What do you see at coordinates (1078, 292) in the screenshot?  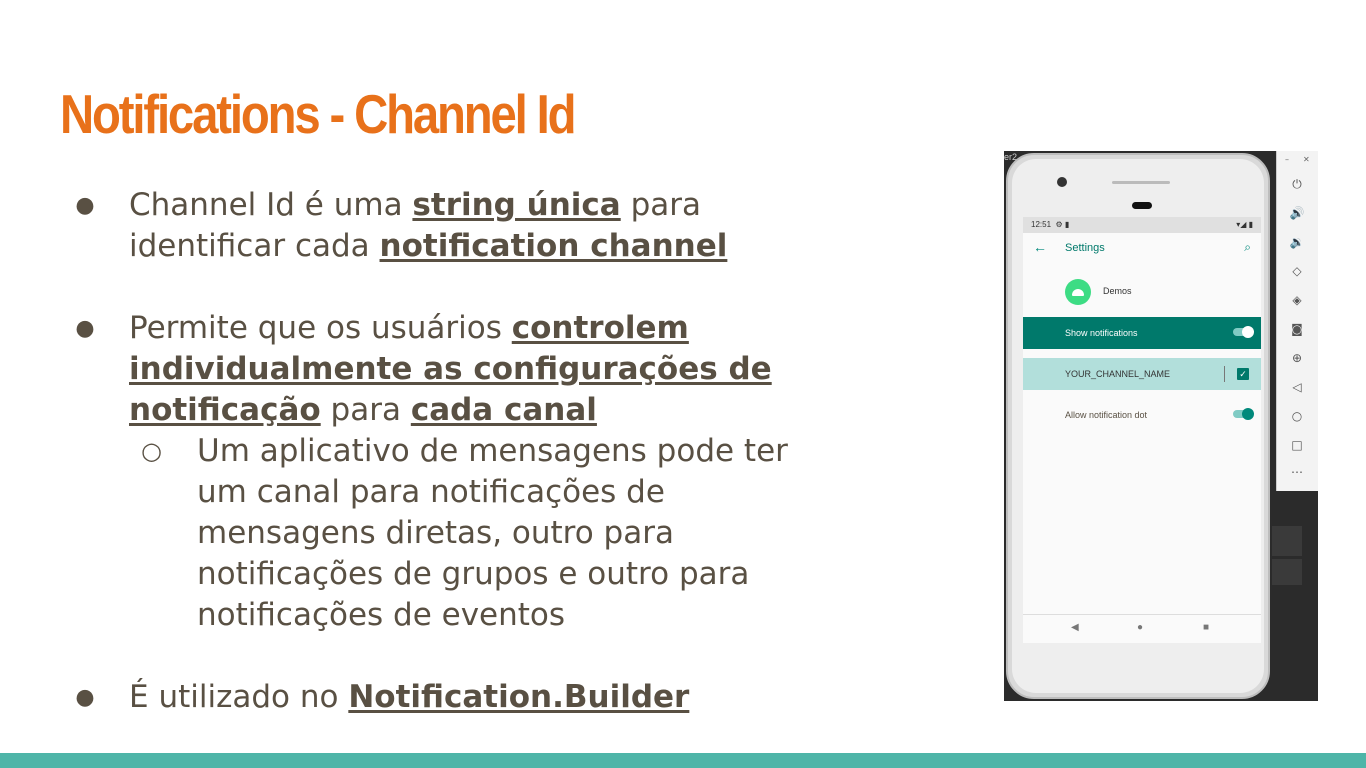 I see `android-app-icon` at bounding box center [1078, 292].